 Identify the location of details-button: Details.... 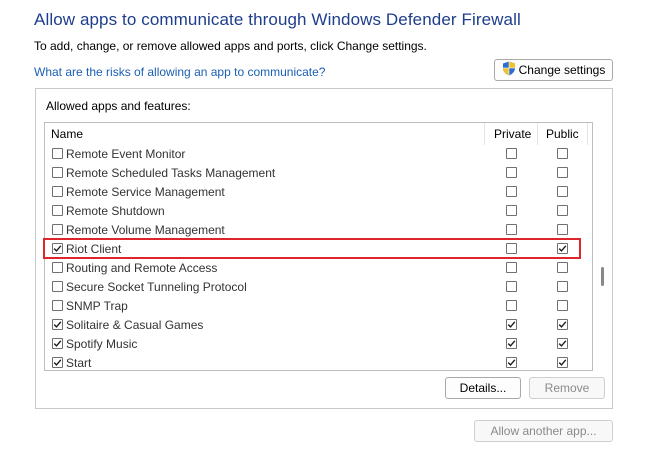
(483, 388).